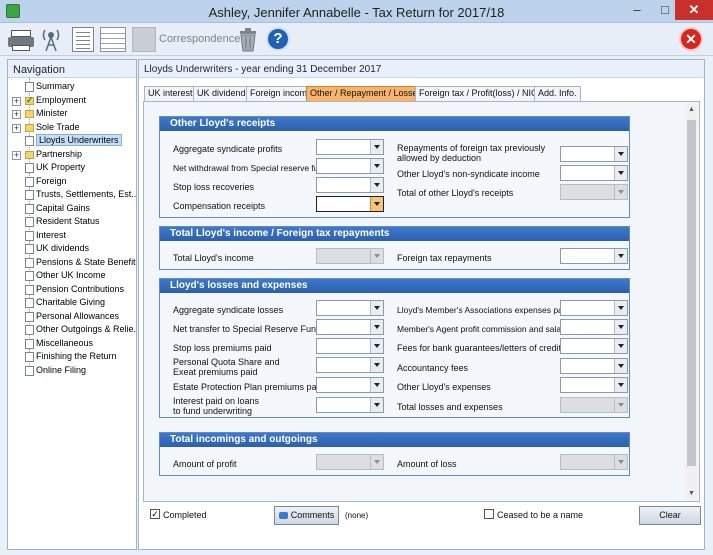  What do you see at coordinates (350, 385) in the screenshot?
I see `estate-protection-plan-dropdown` at bounding box center [350, 385].